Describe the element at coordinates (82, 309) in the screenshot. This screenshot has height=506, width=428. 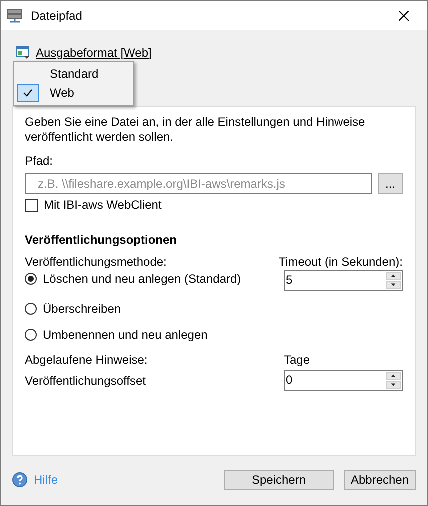
I see `radio-label: Überschreiben` at that location.